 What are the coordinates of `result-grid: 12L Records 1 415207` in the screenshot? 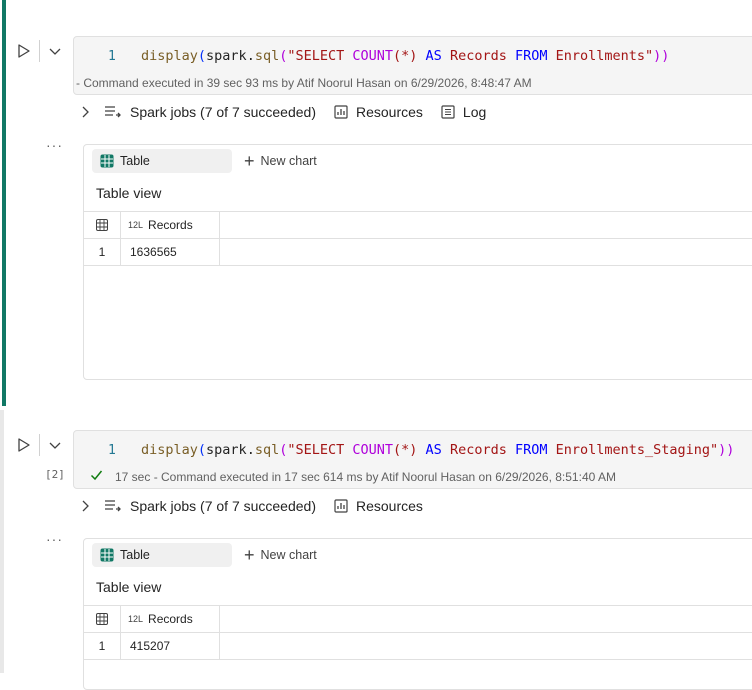 It's located at (418, 632).